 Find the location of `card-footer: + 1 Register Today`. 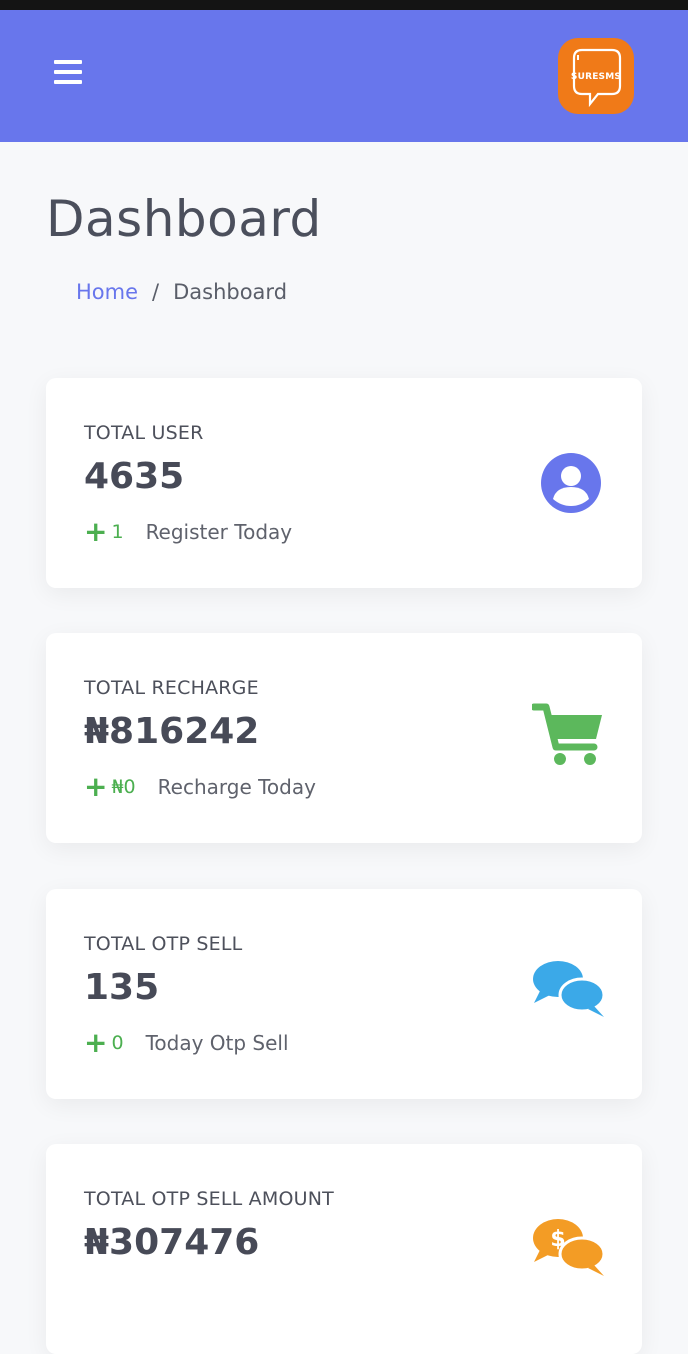

card-footer: + 1 Register Today is located at coordinates (188, 531).